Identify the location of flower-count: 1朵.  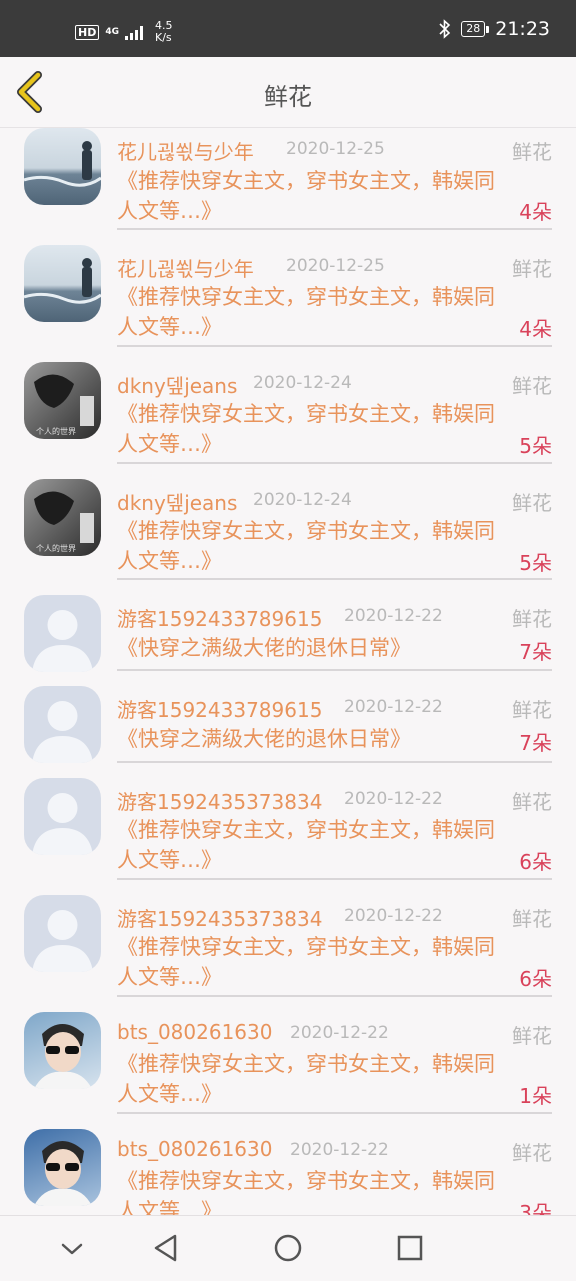
(535, 1096).